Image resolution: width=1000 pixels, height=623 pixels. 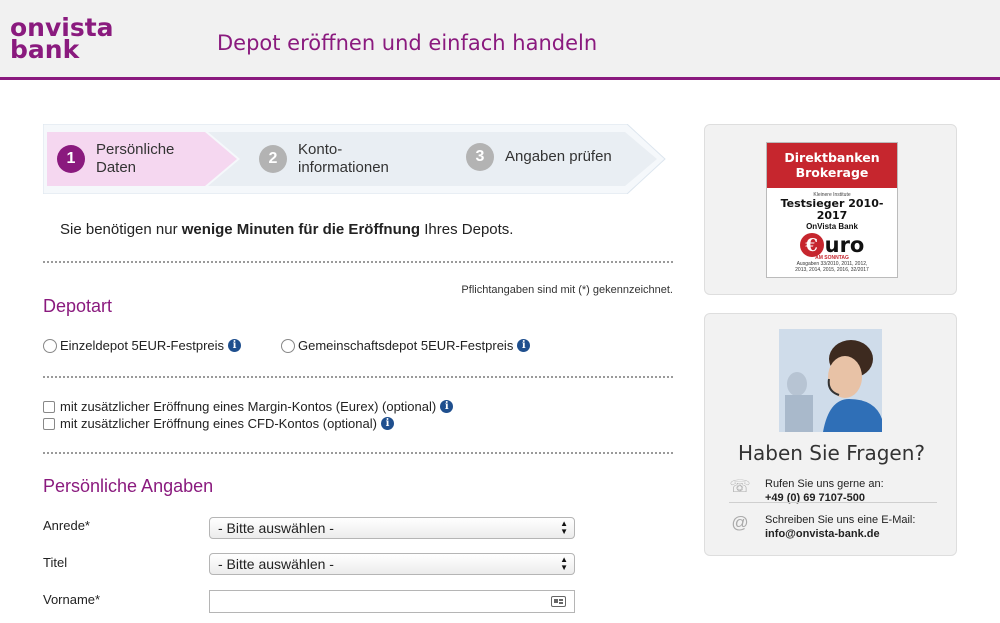 What do you see at coordinates (78, 306) in the screenshot?
I see `depotart-title: Depotart` at bounding box center [78, 306].